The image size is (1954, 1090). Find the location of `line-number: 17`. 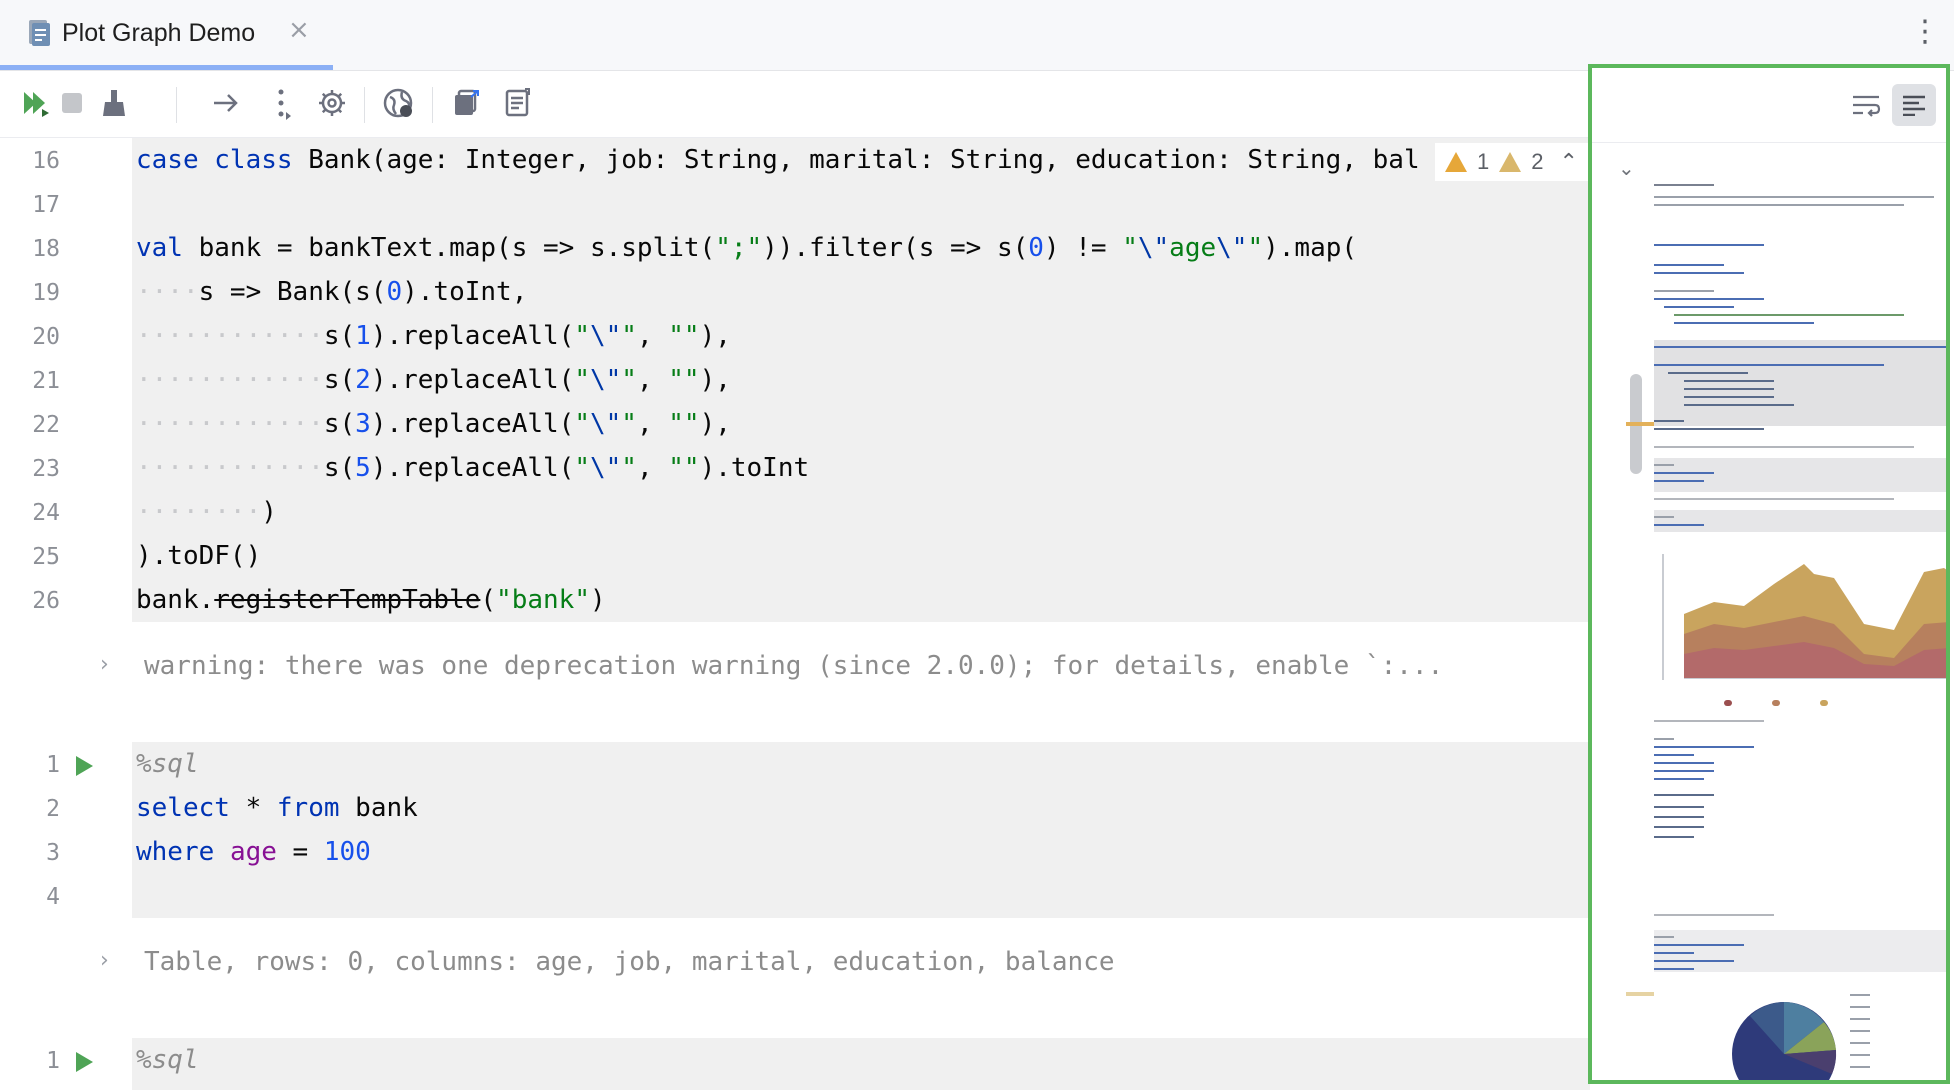

line-number: 17 is located at coordinates (46, 205).